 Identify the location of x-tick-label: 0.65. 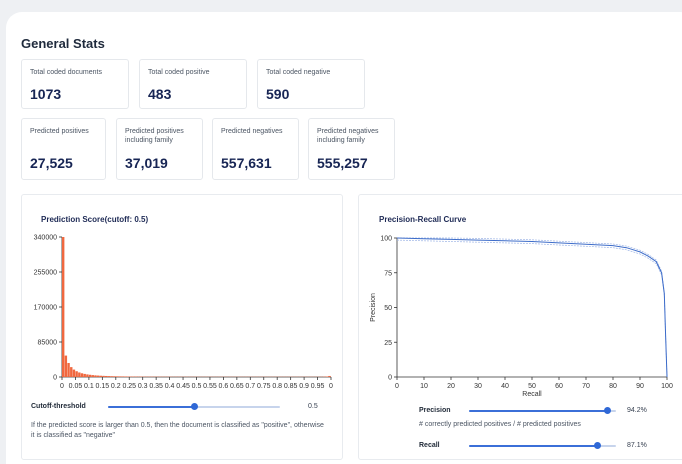
(237, 386).